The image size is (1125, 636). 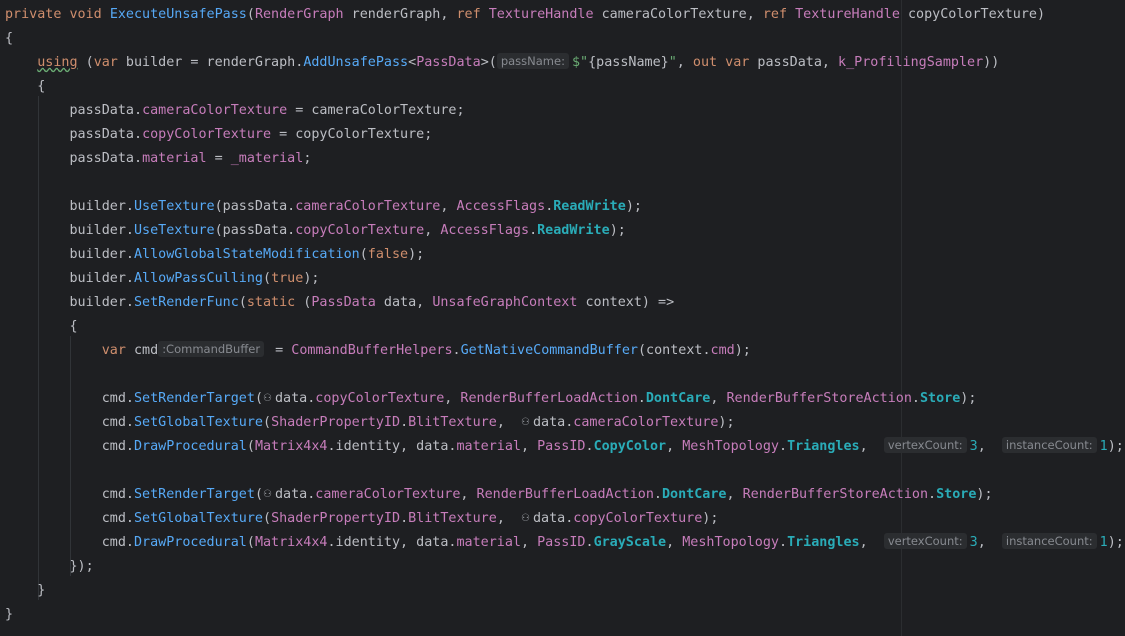 What do you see at coordinates (194, 398) in the screenshot?
I see `code-token: SetRenderTarget` at bounding box center [194, 398].